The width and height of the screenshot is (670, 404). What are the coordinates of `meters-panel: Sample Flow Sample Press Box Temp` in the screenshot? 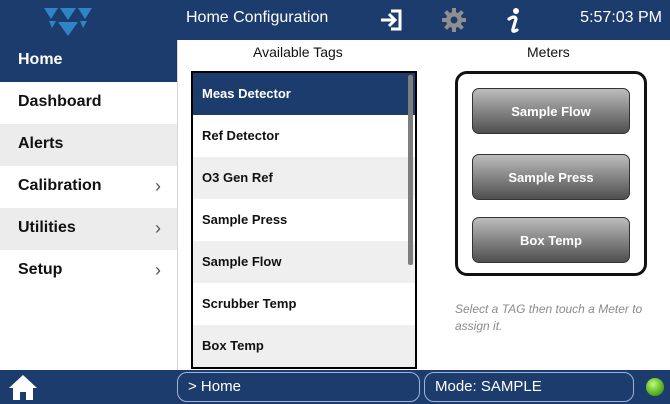 It's located at (551, 173).